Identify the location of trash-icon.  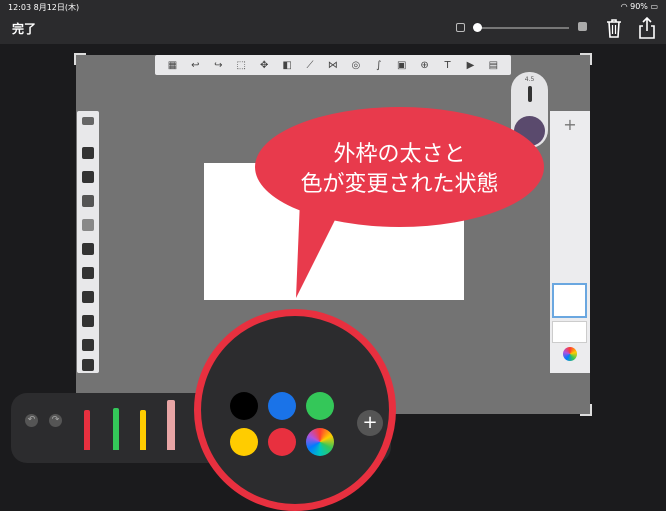
(614, 28).